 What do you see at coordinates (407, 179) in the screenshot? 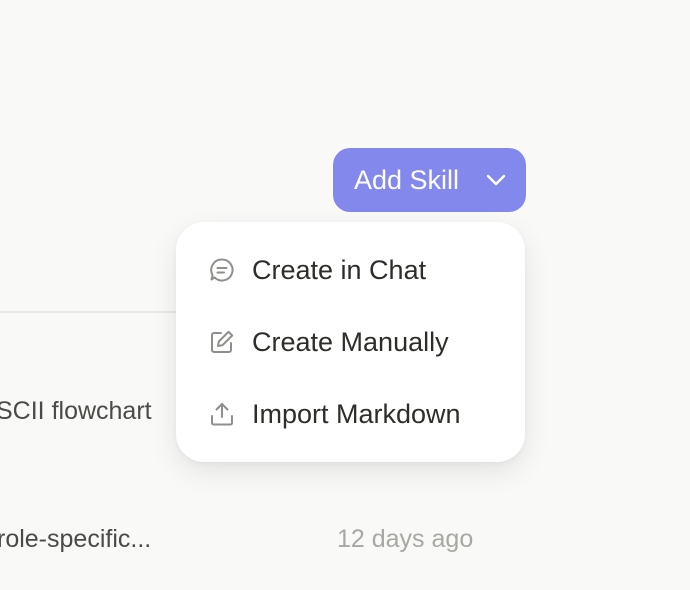
I see `add-skill-button-label: Add Skill` at bounding box center [407, 179].